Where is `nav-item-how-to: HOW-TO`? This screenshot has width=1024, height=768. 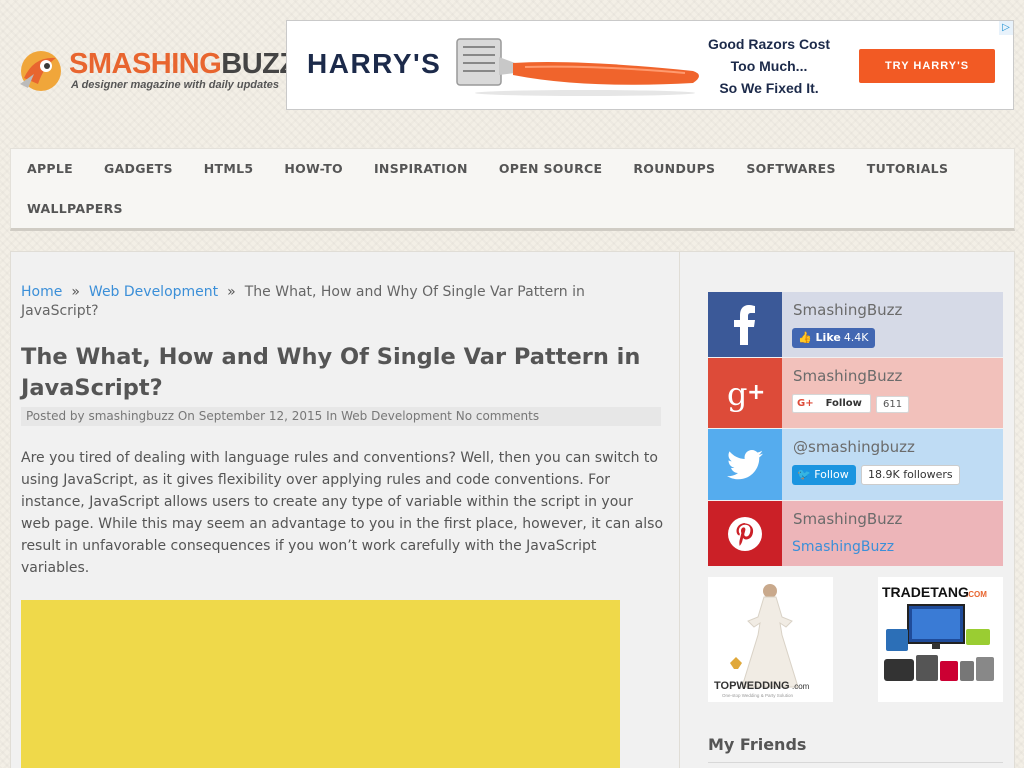 nav-item-how-to: HOW-TO is located at coordinates (313, 169).